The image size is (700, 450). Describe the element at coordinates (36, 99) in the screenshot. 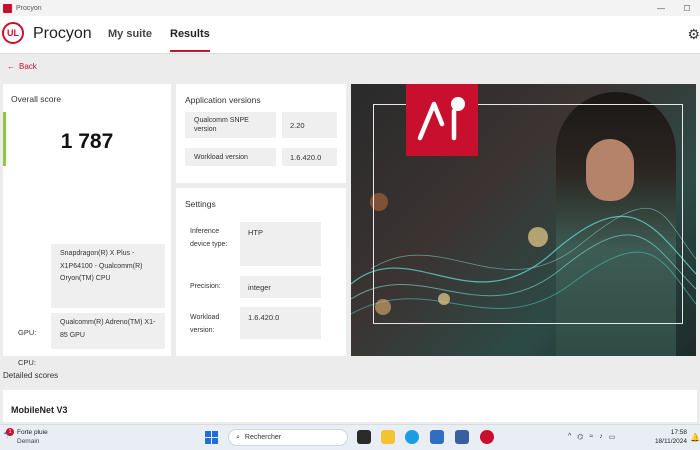

I see `overall-score-label: Overall score` at that location.